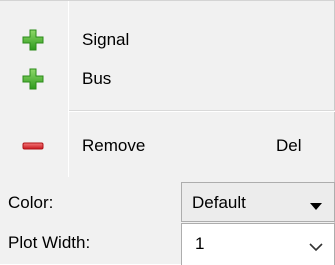  Describe the element at coordinates (114, 145) in the screenshot. I see `menu-item-label: Remove` at that location.